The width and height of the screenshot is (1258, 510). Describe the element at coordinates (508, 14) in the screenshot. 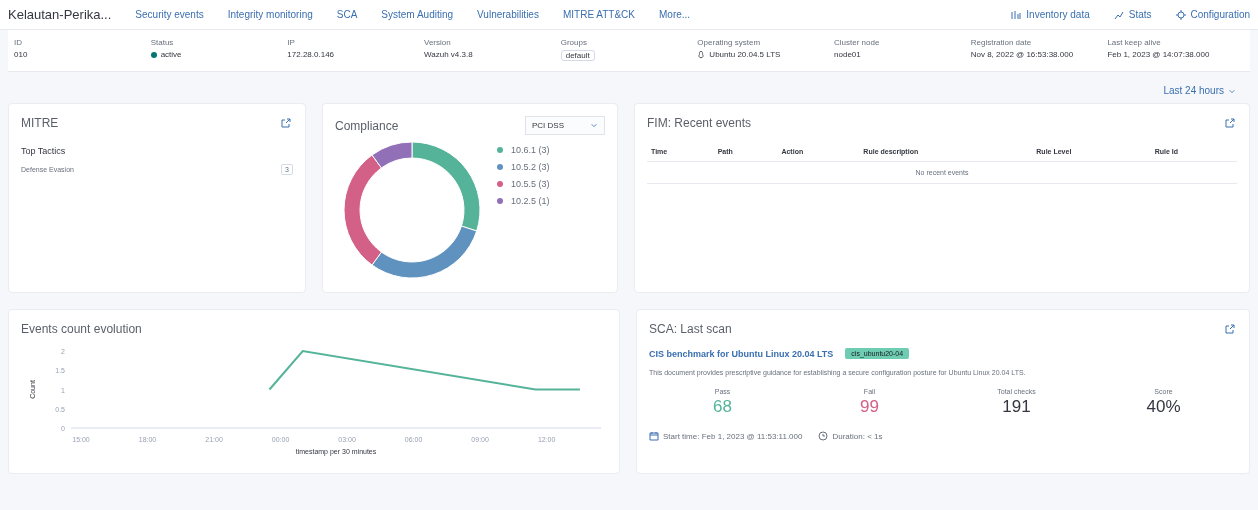

I see `nav-tab: Vulnerabilities` at that location.